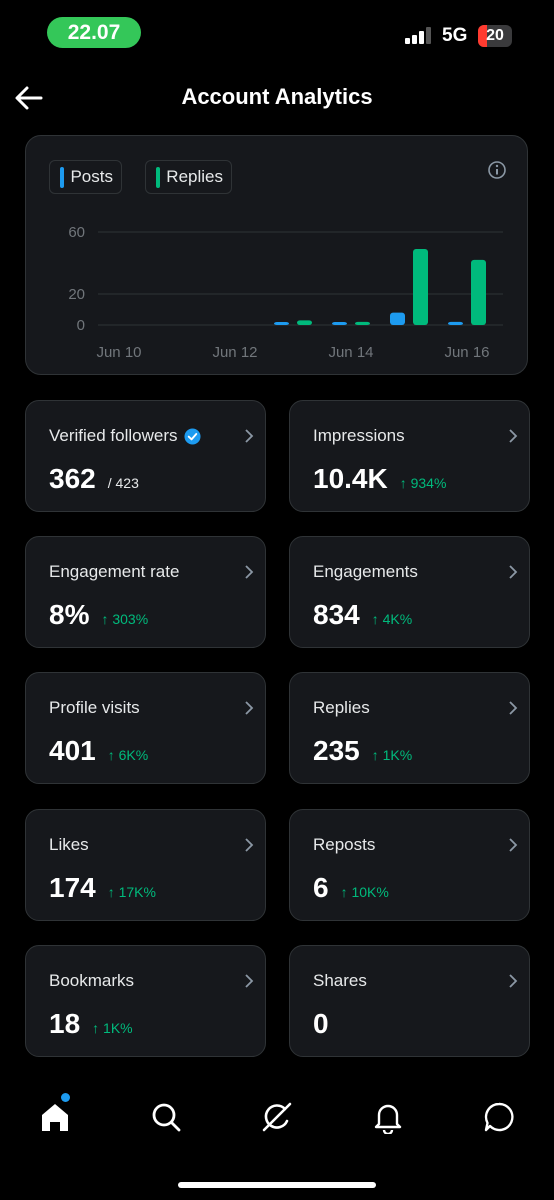 This screenshot has width=554, height=1200. I want to click on stat-value: 0, so click(321, 1023).